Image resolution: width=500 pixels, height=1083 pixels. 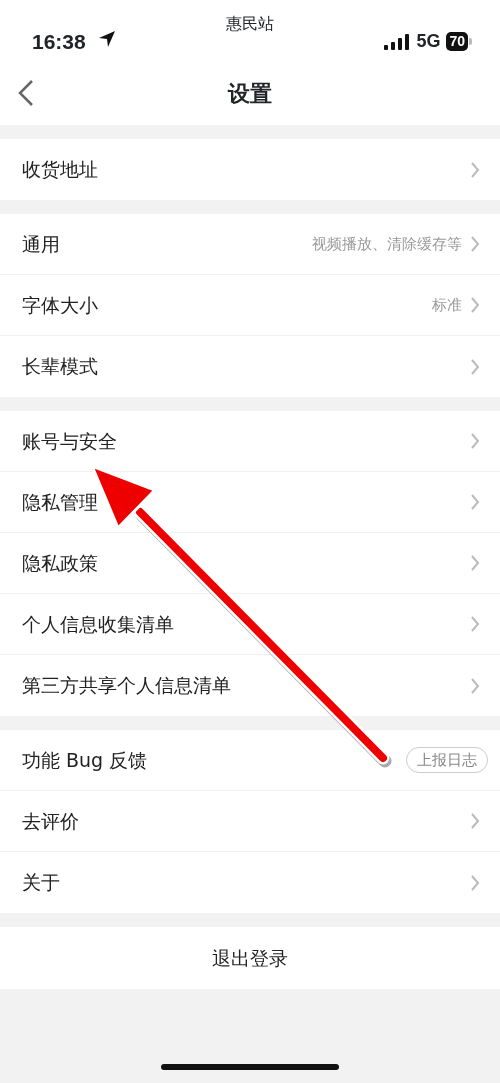 What do you see at coordinates (397, 41) in the screenshot?
I see `signal-icon` at bounding box center [397, 41].